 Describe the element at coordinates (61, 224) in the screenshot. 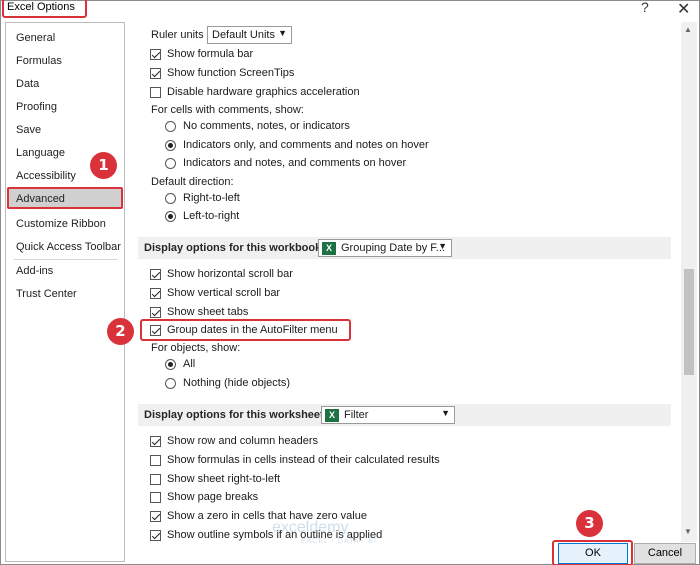

I see `sidebar-item-customize-ribbon: Customize Ribbon` at that location.